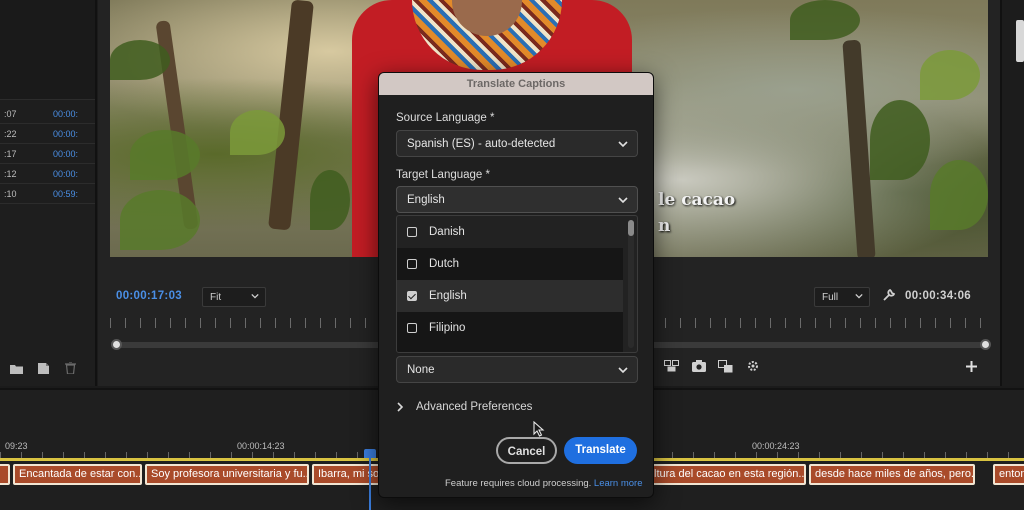 The width and height of the screenshot is (1024, 510). Describe the element at coordinates (47, 114) in the screenshot. I see `project-row: :07 00:00:` at that location.